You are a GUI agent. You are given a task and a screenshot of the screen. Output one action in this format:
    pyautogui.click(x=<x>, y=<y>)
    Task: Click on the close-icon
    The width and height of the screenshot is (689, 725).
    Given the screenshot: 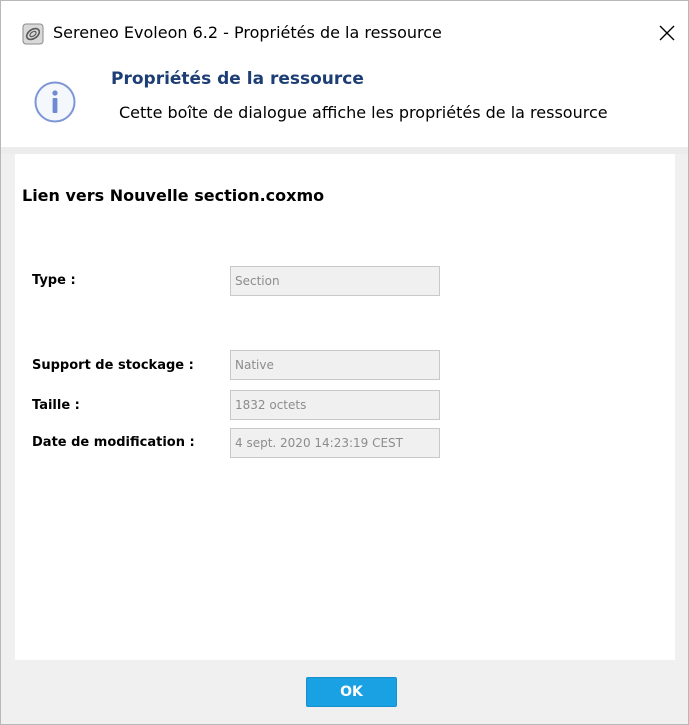 What is the action you would take?
    pyautogui.click(x=667, y=33)
    